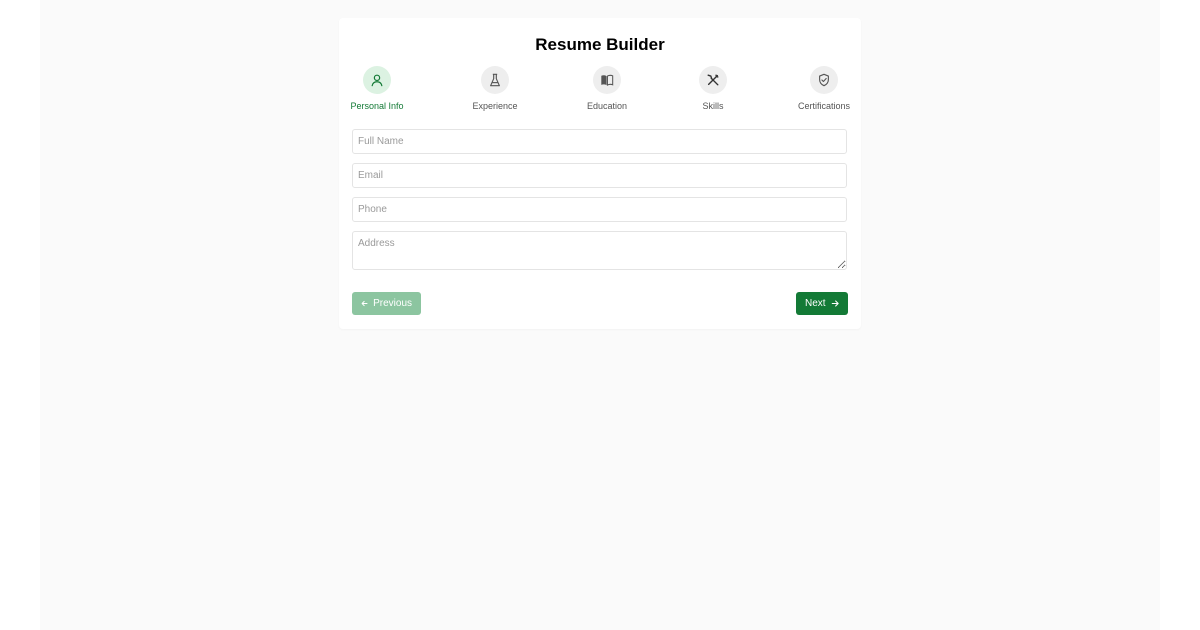 The image size is (1200, 630). Describe the element at coordinates (600, 44) in the screenshot. I see `page-title: Resume Builder` at that location.